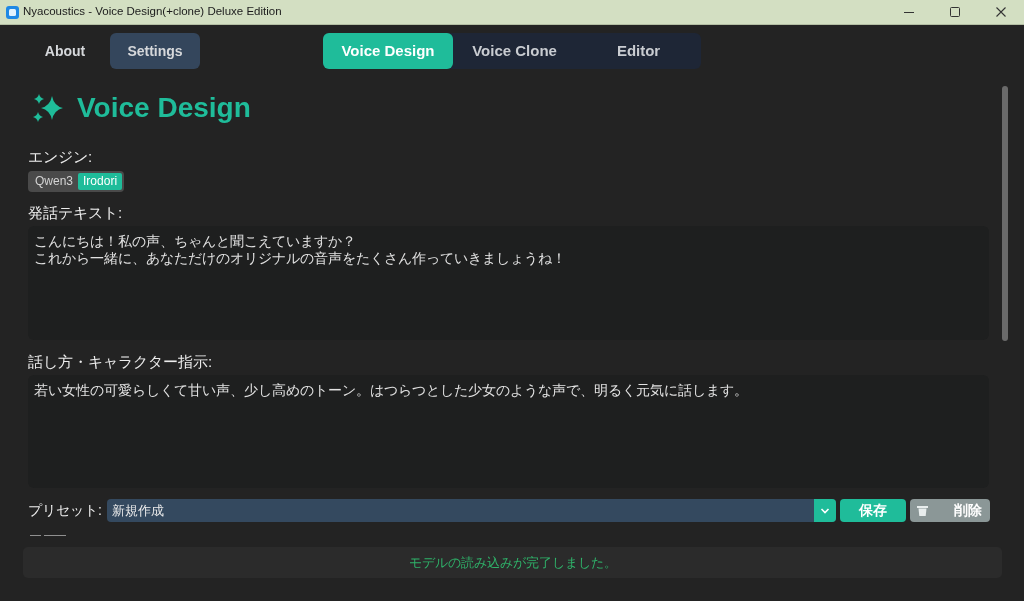 This screenshot has width=1024, height=601. Describe the element at coordinates (155, 51) in the screenshot. I see `nav-button: Settings` at that location.